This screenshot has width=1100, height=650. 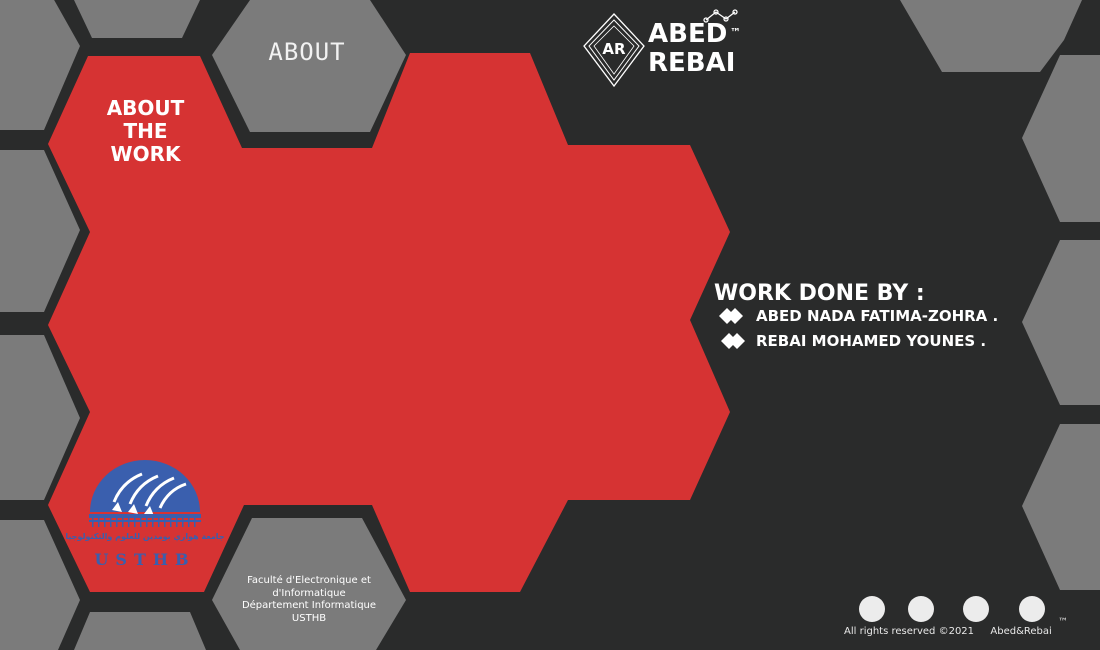 I want to click on section-title: ABOUT THE WORK, so click(x=145, y=131).